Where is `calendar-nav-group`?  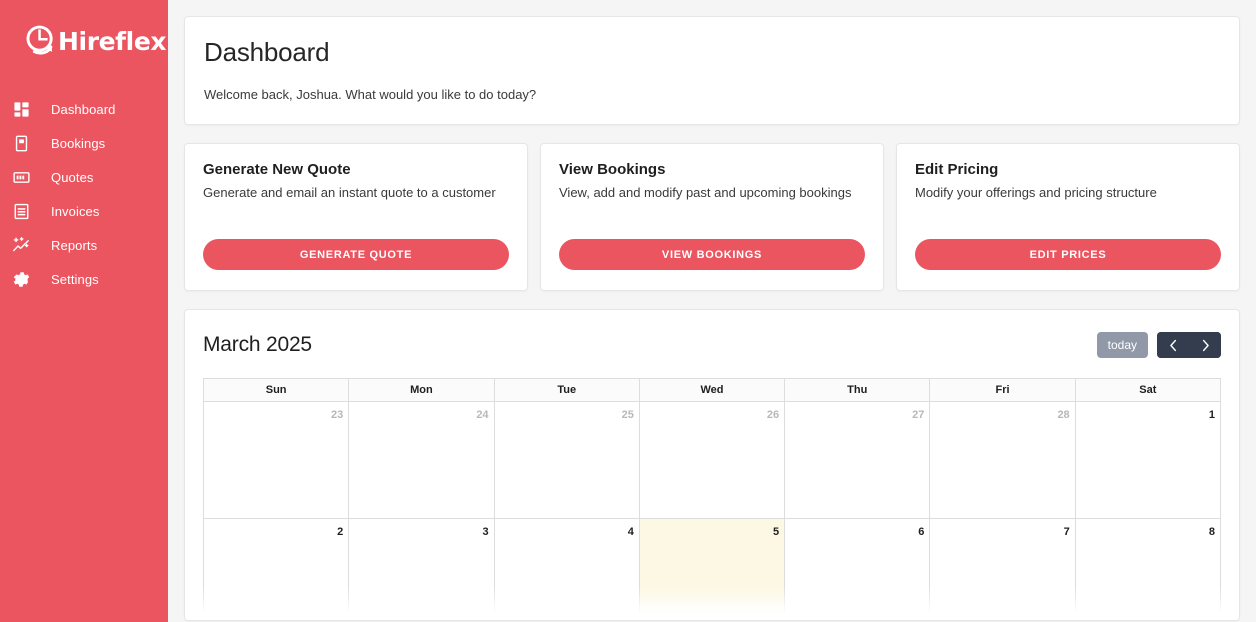 calendar-nav-group is located at coordinates (1189, 345).